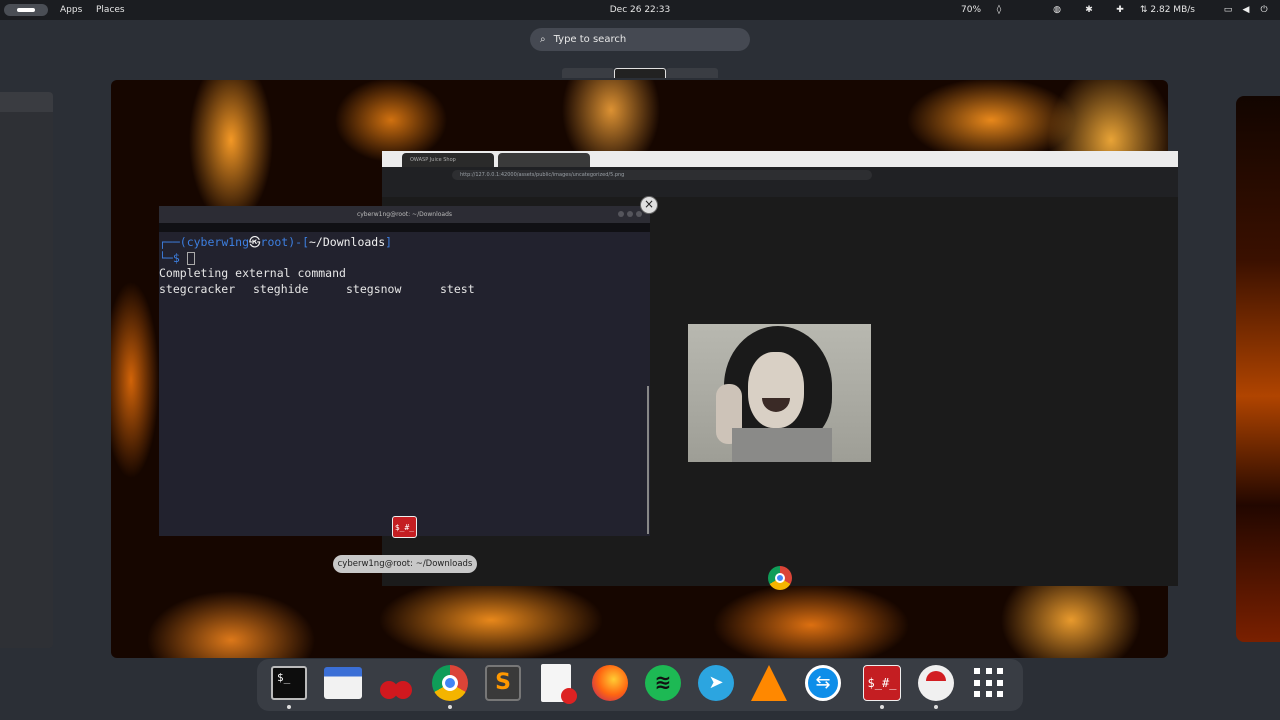 This screenshot has width=1280, height=720. Describe the element at coordinates (971, 10) in the screenshot. I see `battery-indicator: 70%` at that location.